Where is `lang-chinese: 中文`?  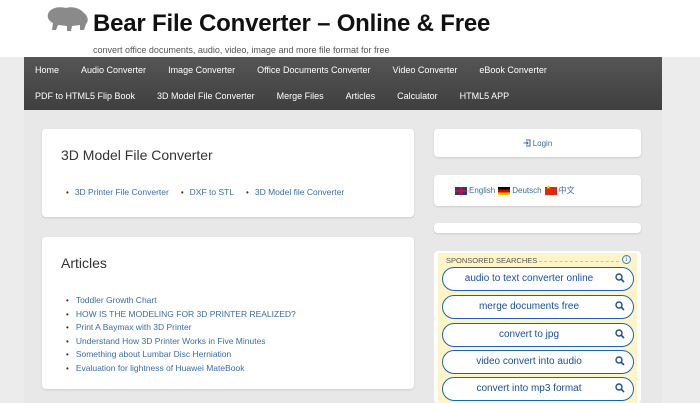
lang-chinese: 中文 is located at coordinates (559, 190).